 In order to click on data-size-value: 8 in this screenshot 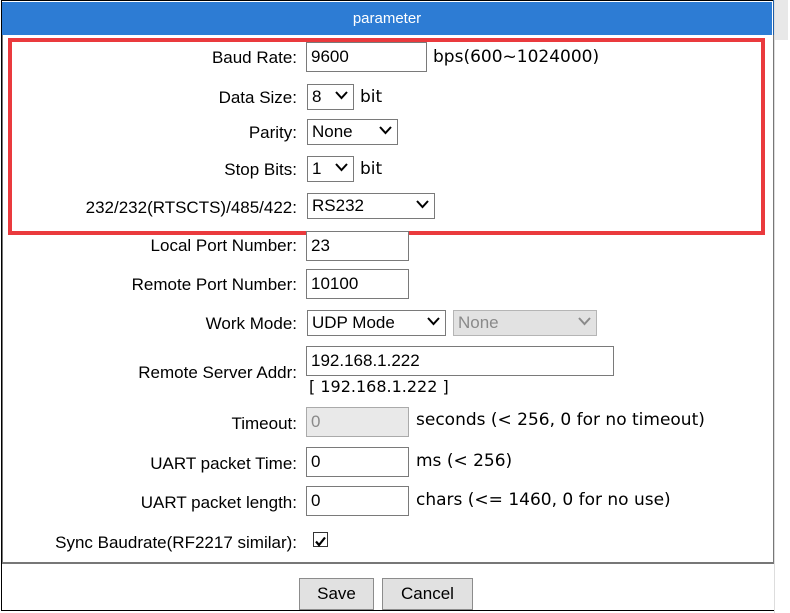, I will do `click(317, 96)`.